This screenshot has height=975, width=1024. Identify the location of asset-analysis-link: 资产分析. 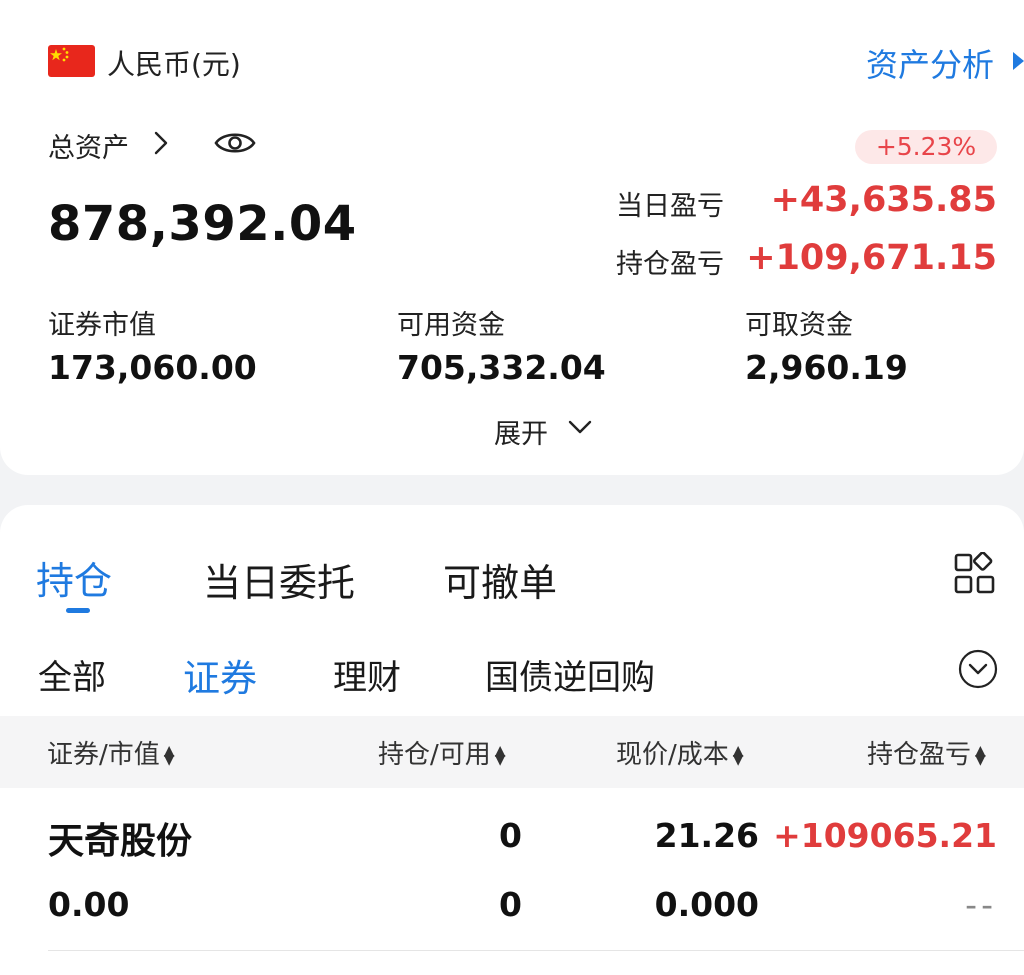
(930, 63).